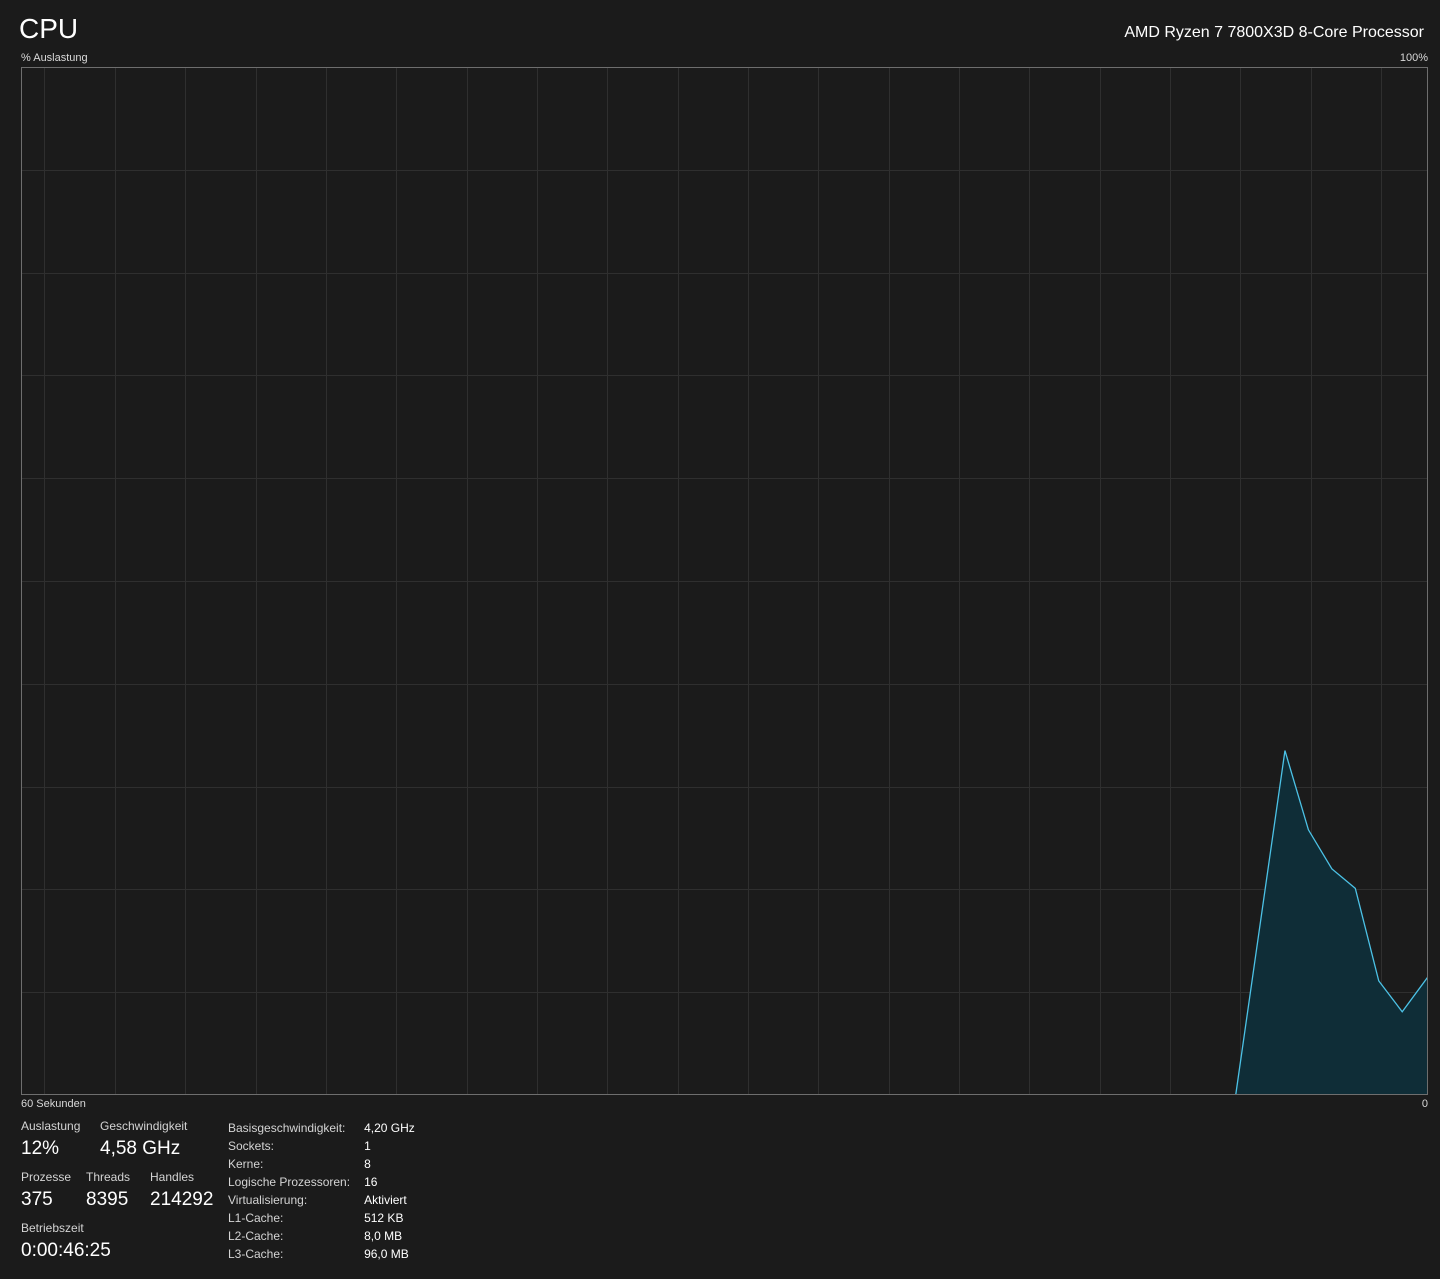  What do you see at coordinates (289, 1182) in the screenshot?
I see `detail-key: Logische Prozessoren:` at bounding box center [289, 1182].